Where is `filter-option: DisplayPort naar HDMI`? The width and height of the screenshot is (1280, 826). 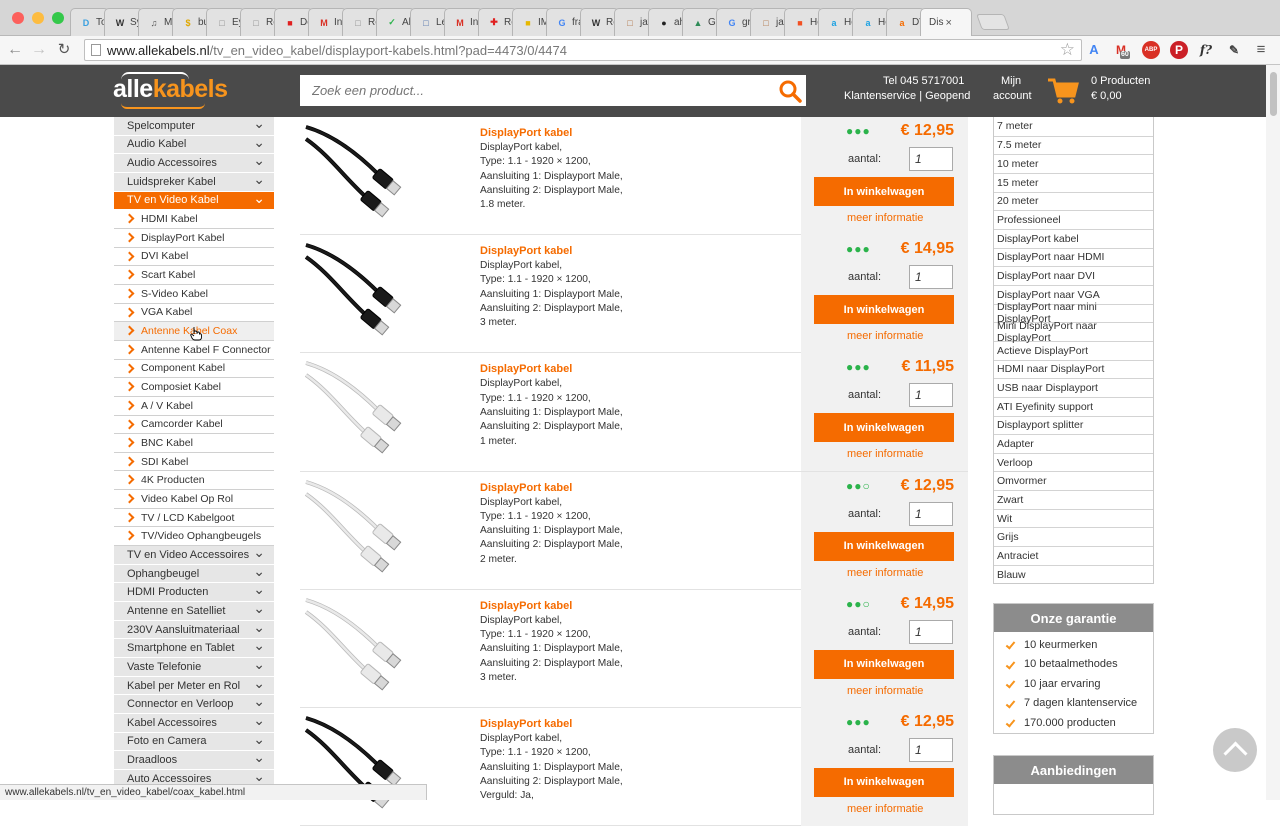
filter-option: DisplayPort naar HDMI is located at coordinates (1073, 257).